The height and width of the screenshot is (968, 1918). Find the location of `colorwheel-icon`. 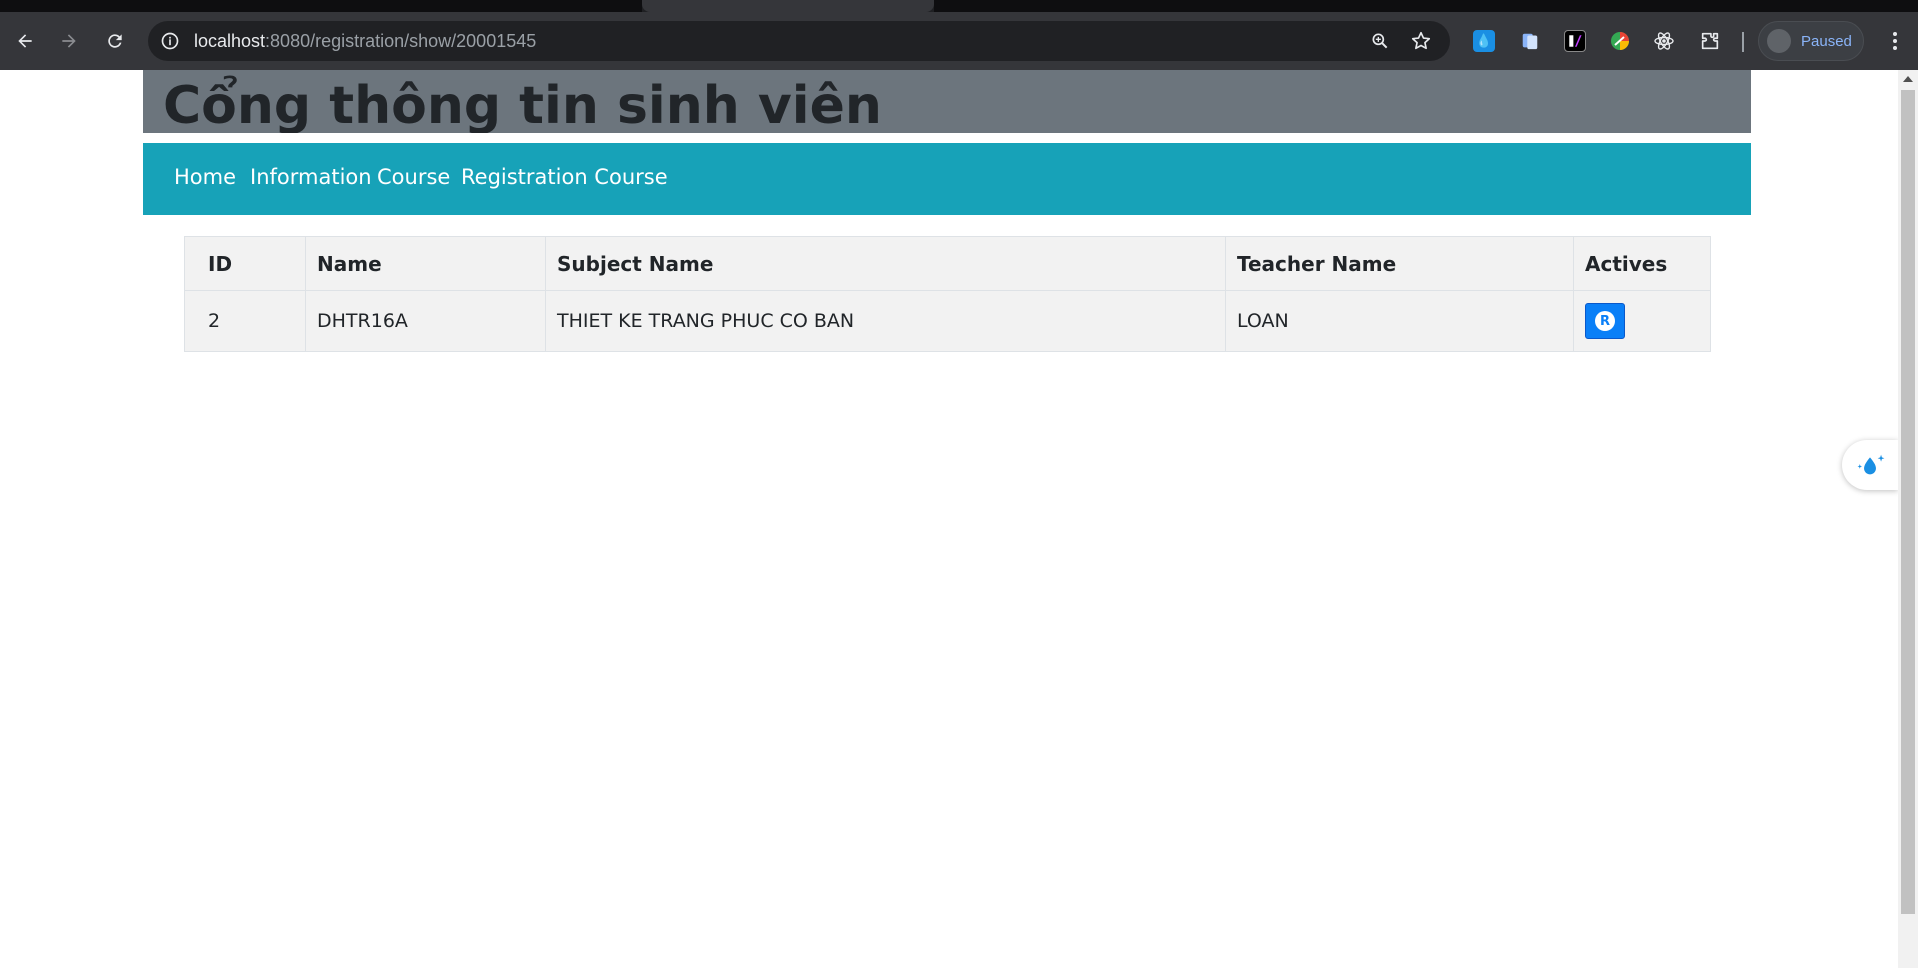

colorwheel-icon is located at coordinates (1620, 41).